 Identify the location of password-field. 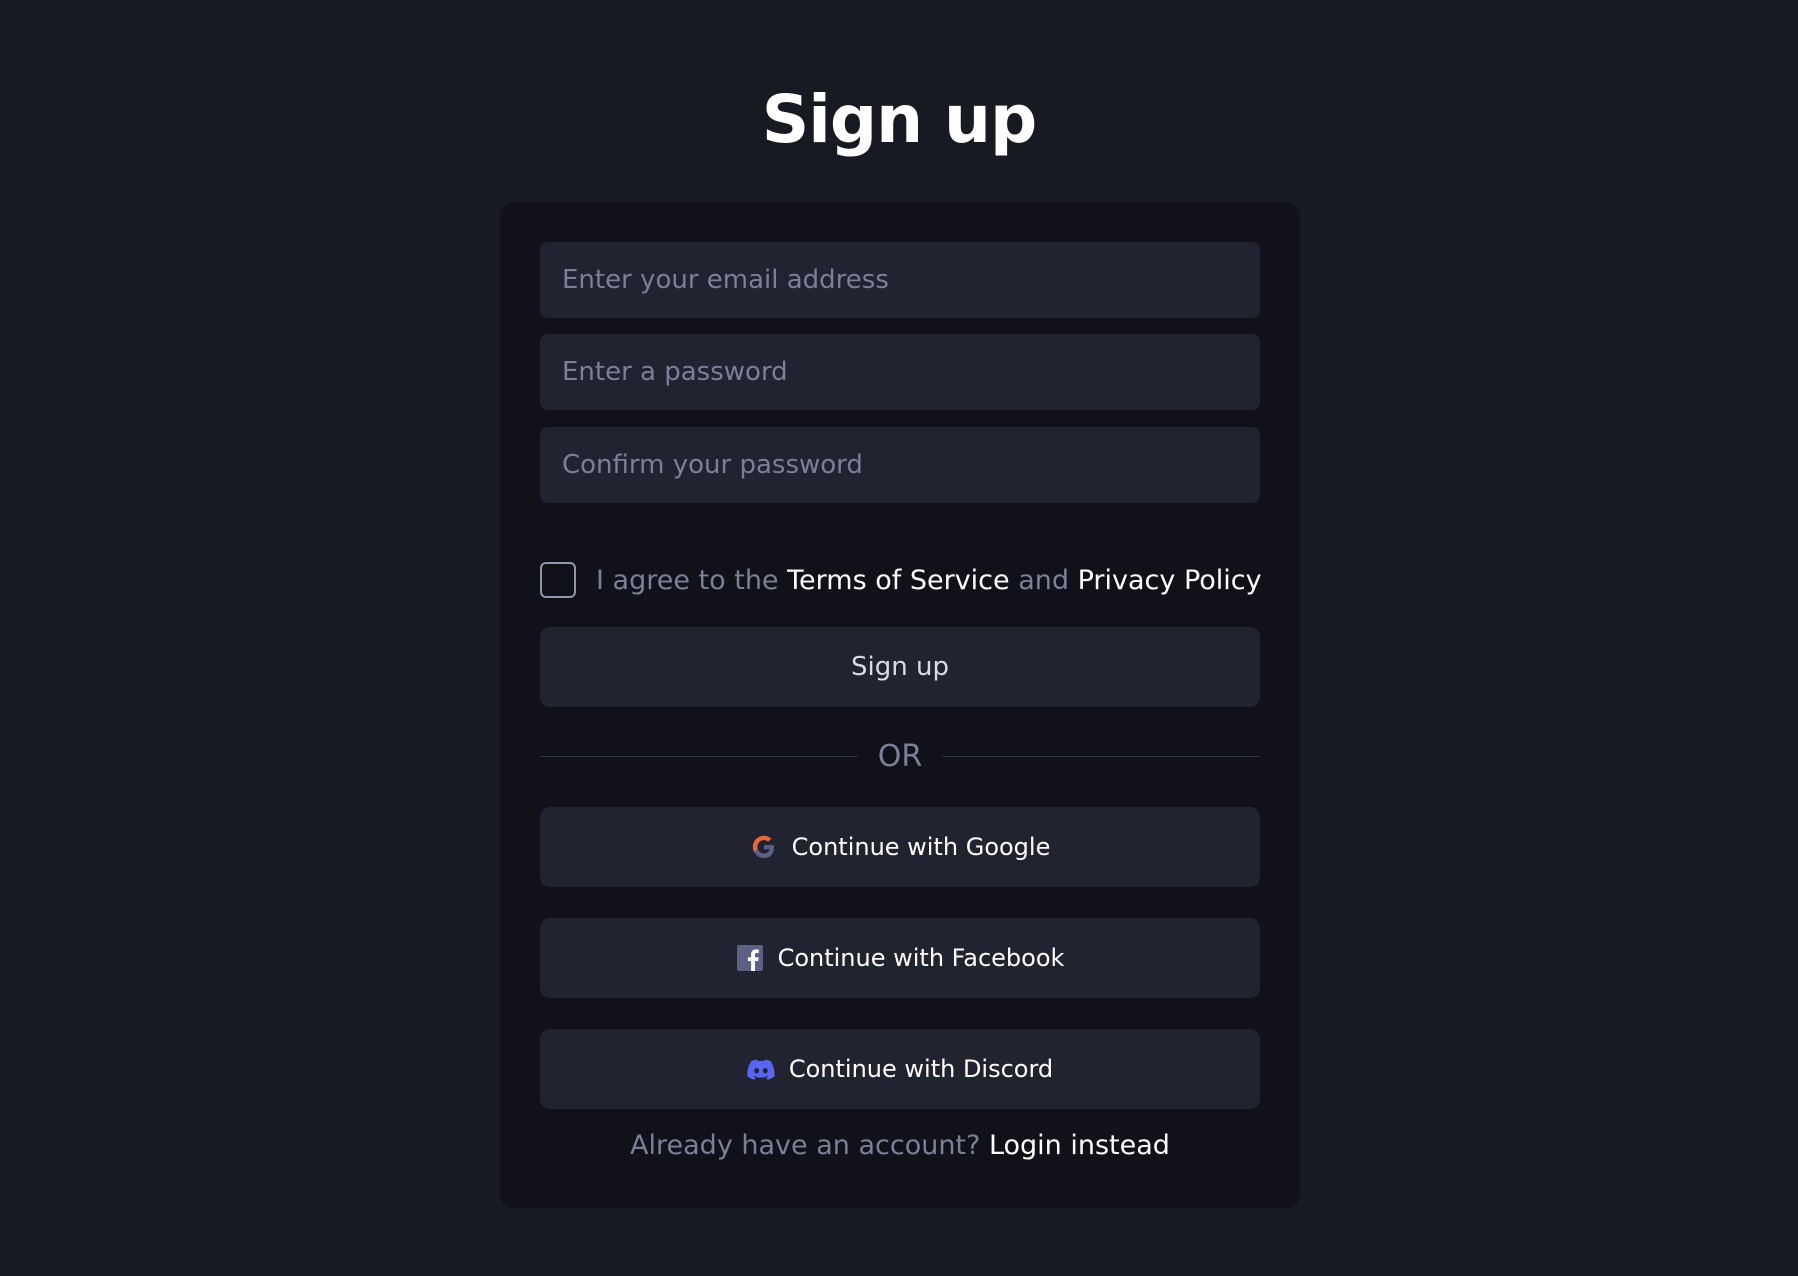
(900, 372).